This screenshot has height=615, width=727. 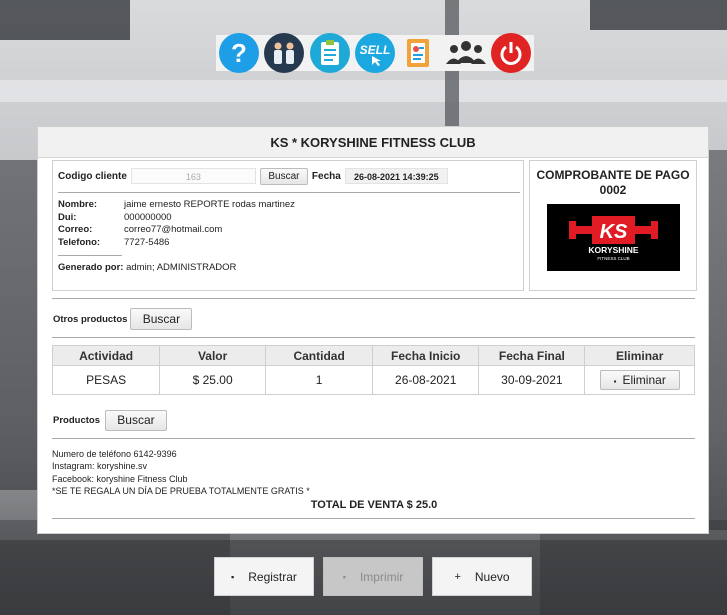 I want to click on sell-label: SELL, so click(x=375, y=50).